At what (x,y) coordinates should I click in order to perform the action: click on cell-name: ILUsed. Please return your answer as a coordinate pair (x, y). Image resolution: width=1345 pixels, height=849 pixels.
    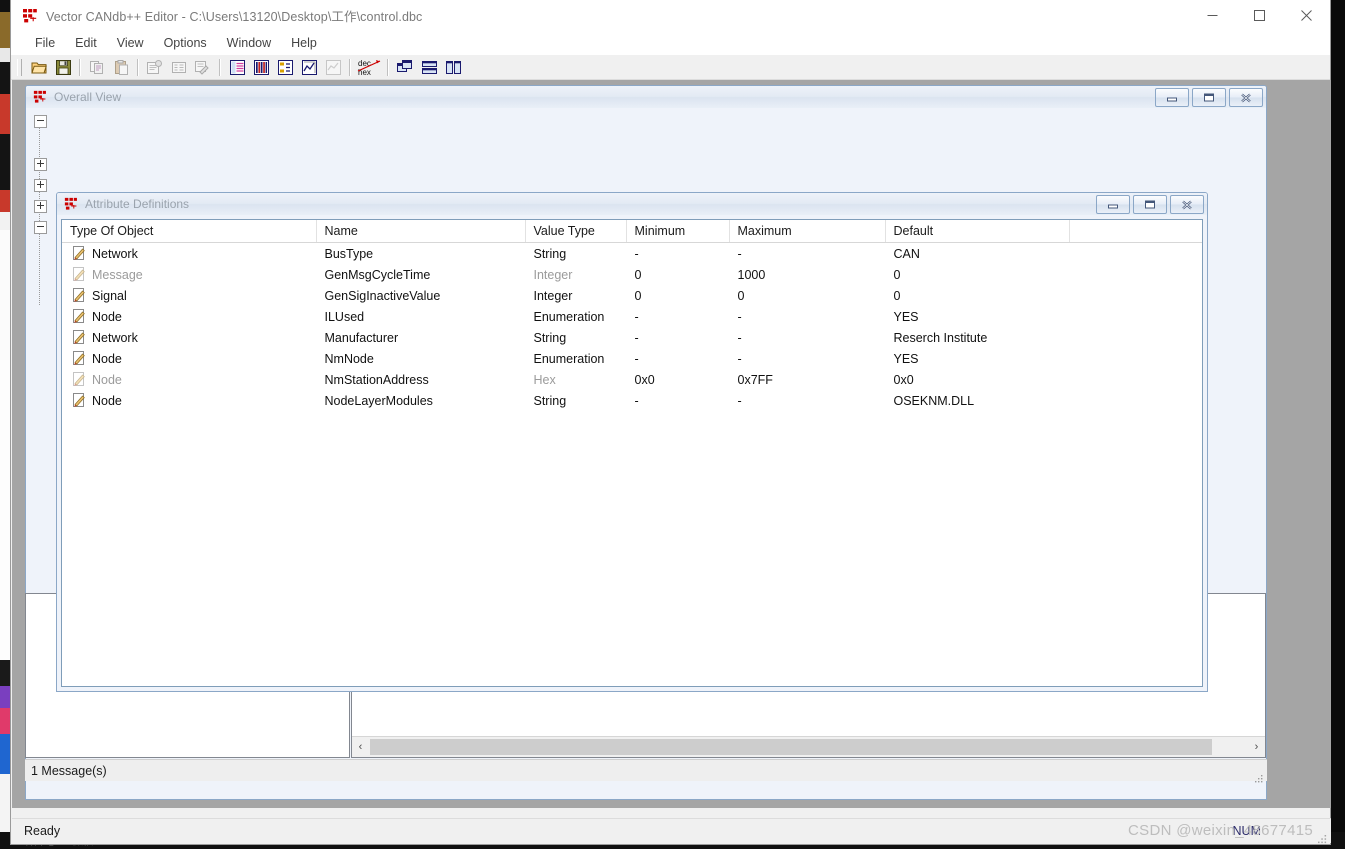
    Looking at the image, I should click on (344, 316).